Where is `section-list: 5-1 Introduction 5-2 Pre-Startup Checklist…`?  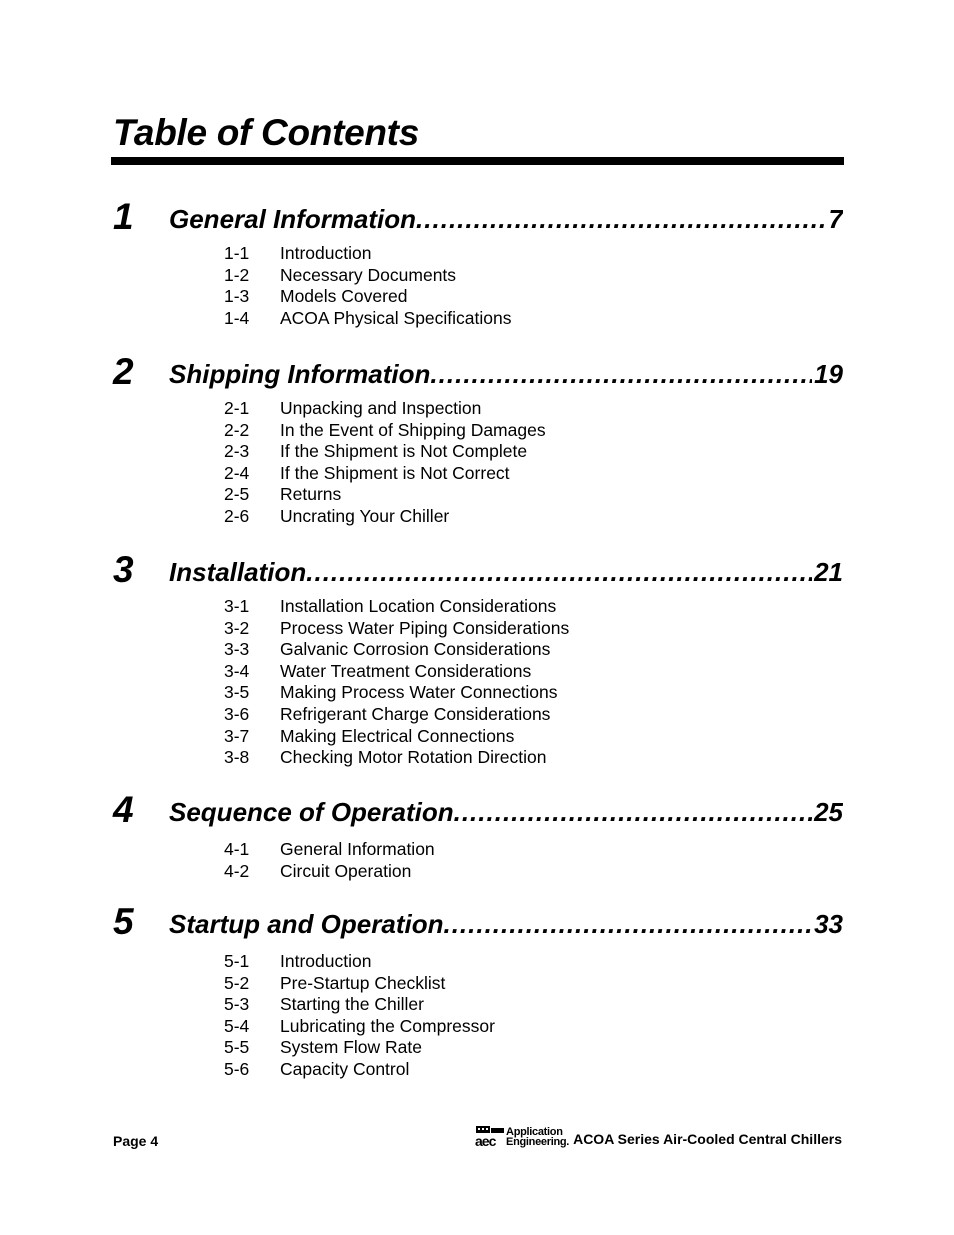 section-list: 5-1 Introduction 5-2 Pre-Startup Checklist… is located at coordinates (359, 1016).